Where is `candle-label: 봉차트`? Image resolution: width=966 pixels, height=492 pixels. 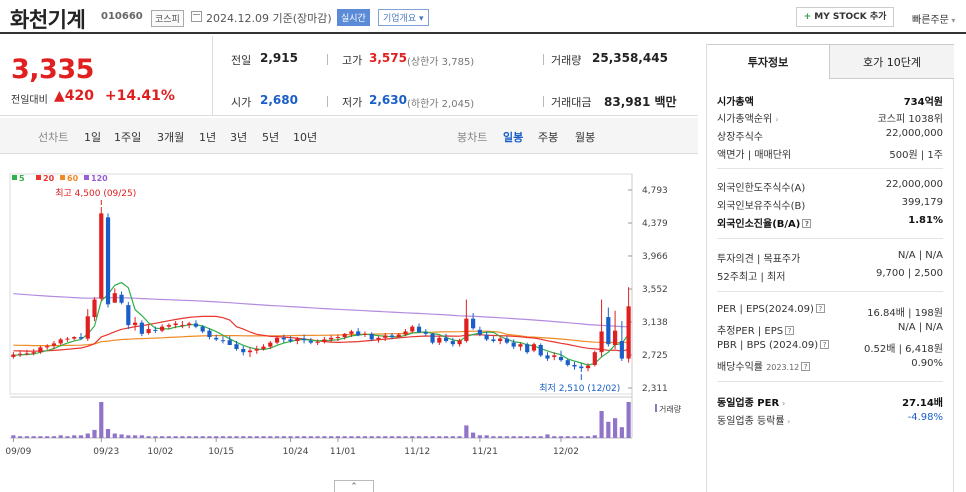
candle-label: 봉차트 is located at coordinates (472, 137).